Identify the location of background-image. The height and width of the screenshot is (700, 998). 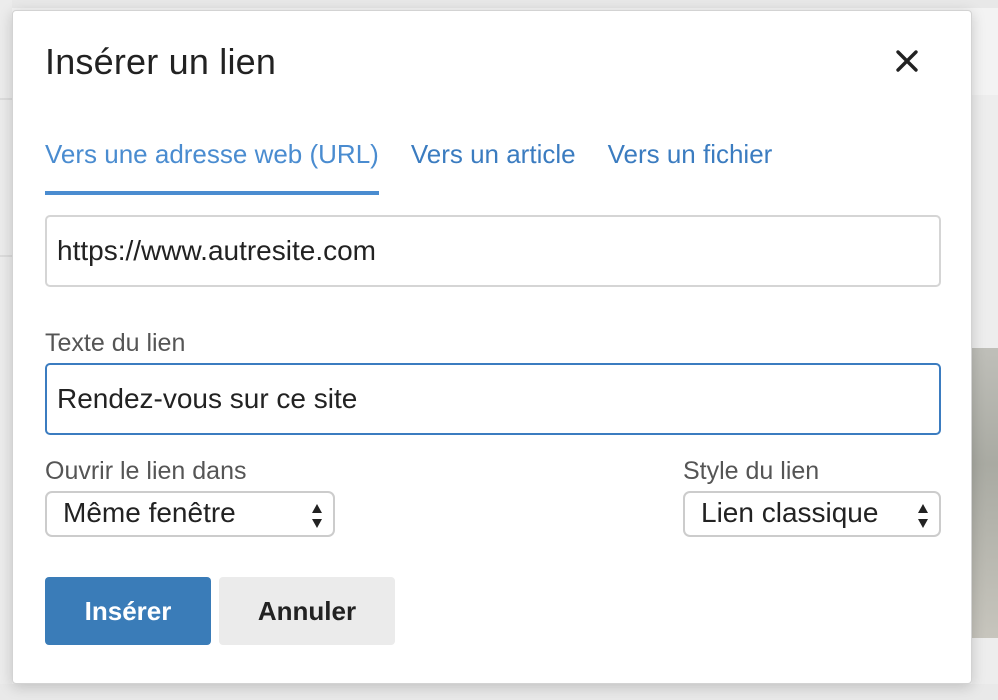
(985, 493).